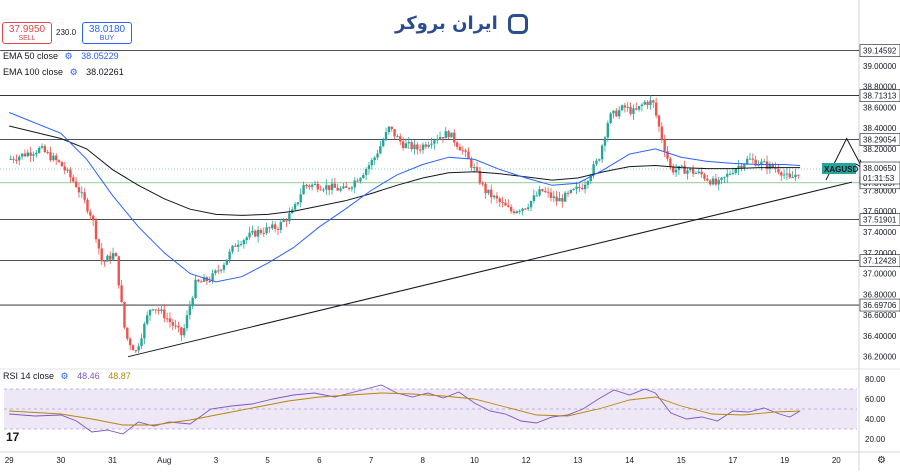 The height and width of the screenshot is (476, 900). I want to click on y-tick-label: 36.60000, so click(880, 315).